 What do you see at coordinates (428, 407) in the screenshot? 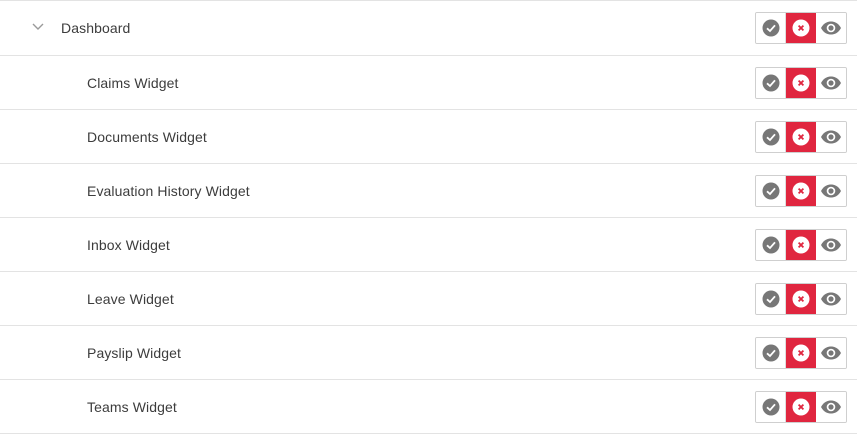
I see `tree-row-teams-widget: Teams Widget` at bounding box center [428, 407].